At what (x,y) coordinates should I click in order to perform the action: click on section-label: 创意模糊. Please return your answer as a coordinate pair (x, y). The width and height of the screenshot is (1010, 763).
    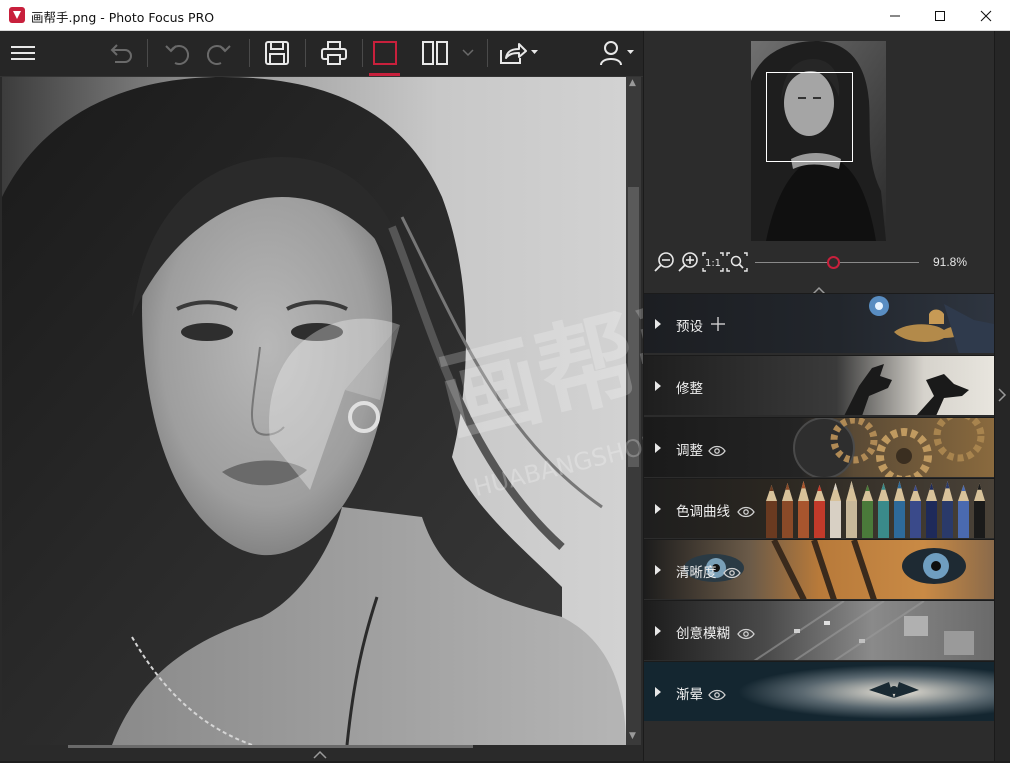
    Looking at the image, I should click on (703, 634).